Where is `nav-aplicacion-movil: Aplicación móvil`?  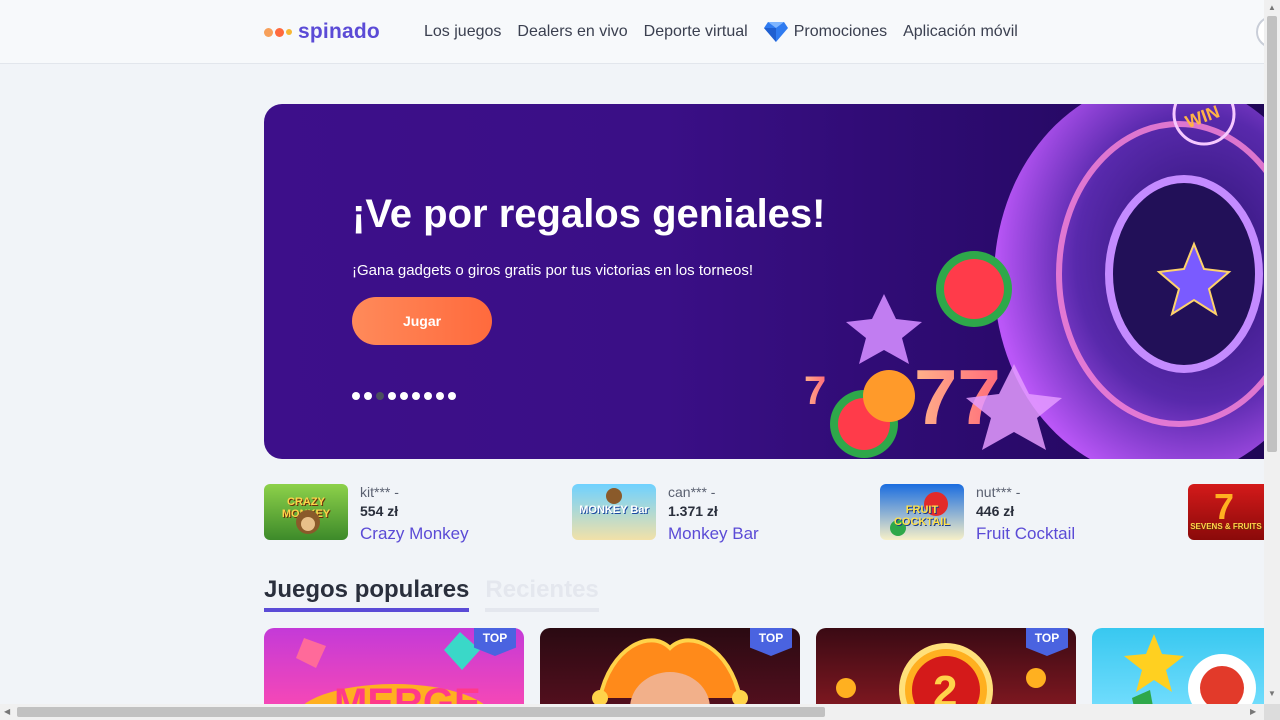
nav-aplicacion-movil: Aplicación móvil is located at coordinates (960, 32).